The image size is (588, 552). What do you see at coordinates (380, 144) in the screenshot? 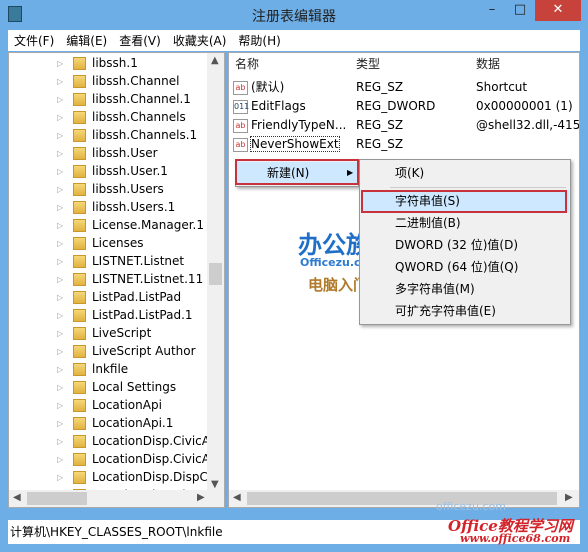
I see `value-type: REG_SZ` at bounding box center [380, 144].